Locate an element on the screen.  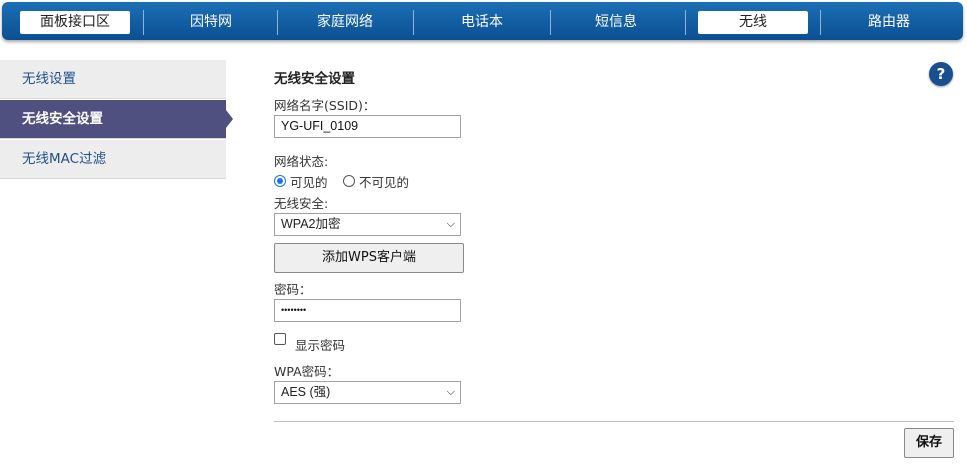
wpa-cipher-label: WPA密码： is located at coordinates (307, 371).